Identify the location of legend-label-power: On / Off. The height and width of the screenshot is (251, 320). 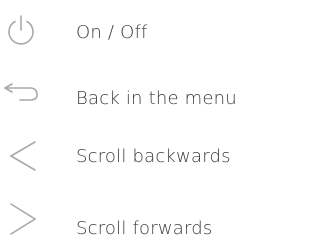
(112, 32).